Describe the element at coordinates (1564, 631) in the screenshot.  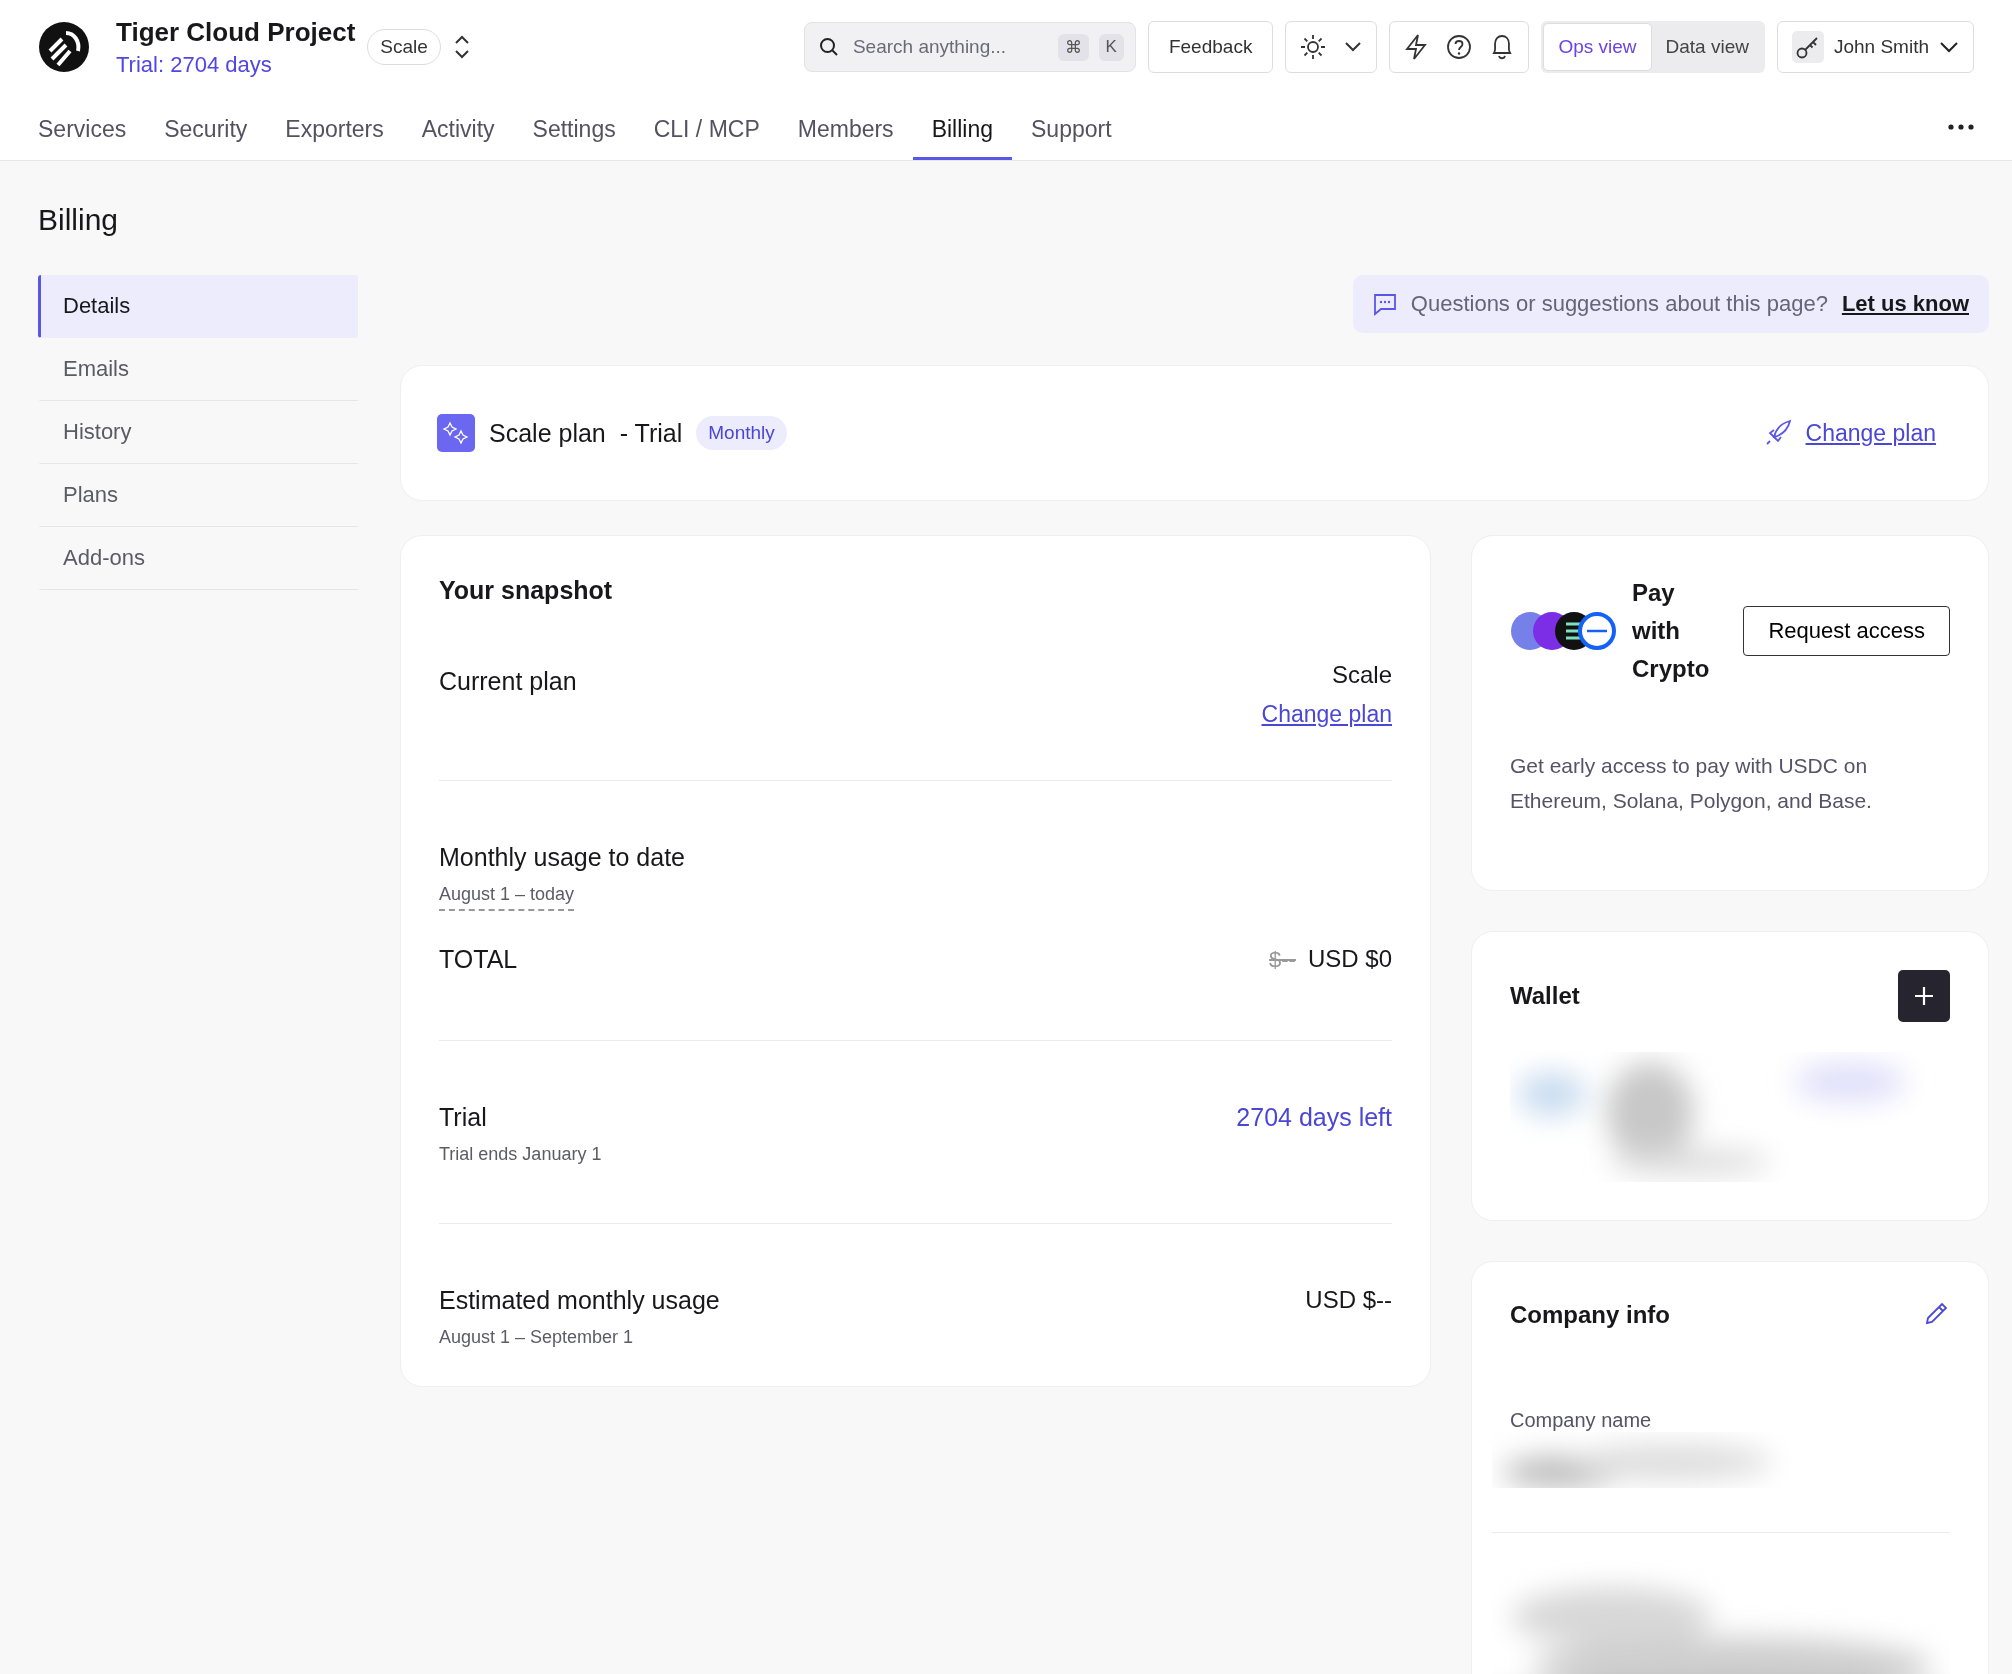
I see `coins-icon` at that location.